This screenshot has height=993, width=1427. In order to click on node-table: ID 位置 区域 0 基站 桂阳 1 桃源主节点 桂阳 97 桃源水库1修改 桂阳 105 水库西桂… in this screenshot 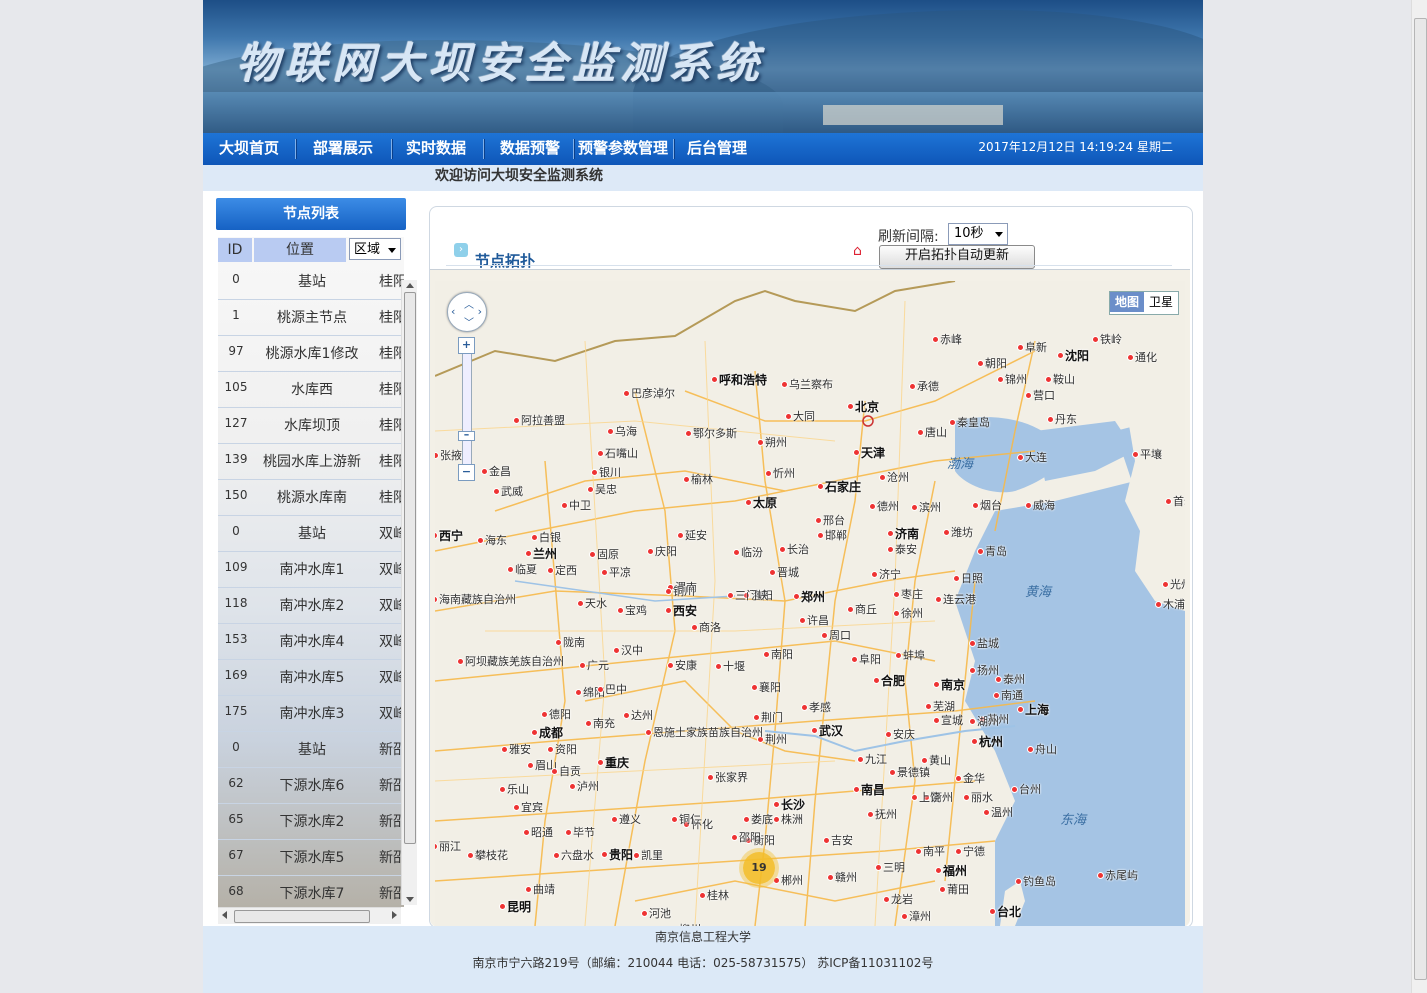, I will do `click(311, 572)`.